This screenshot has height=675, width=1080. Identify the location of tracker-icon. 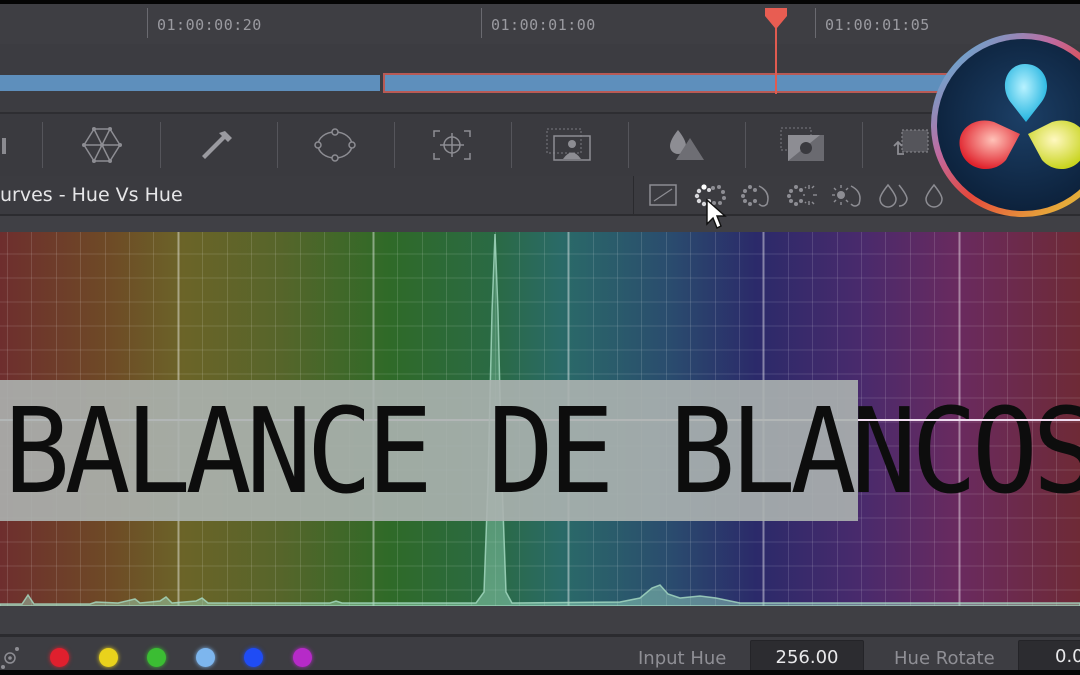
(452, 145).